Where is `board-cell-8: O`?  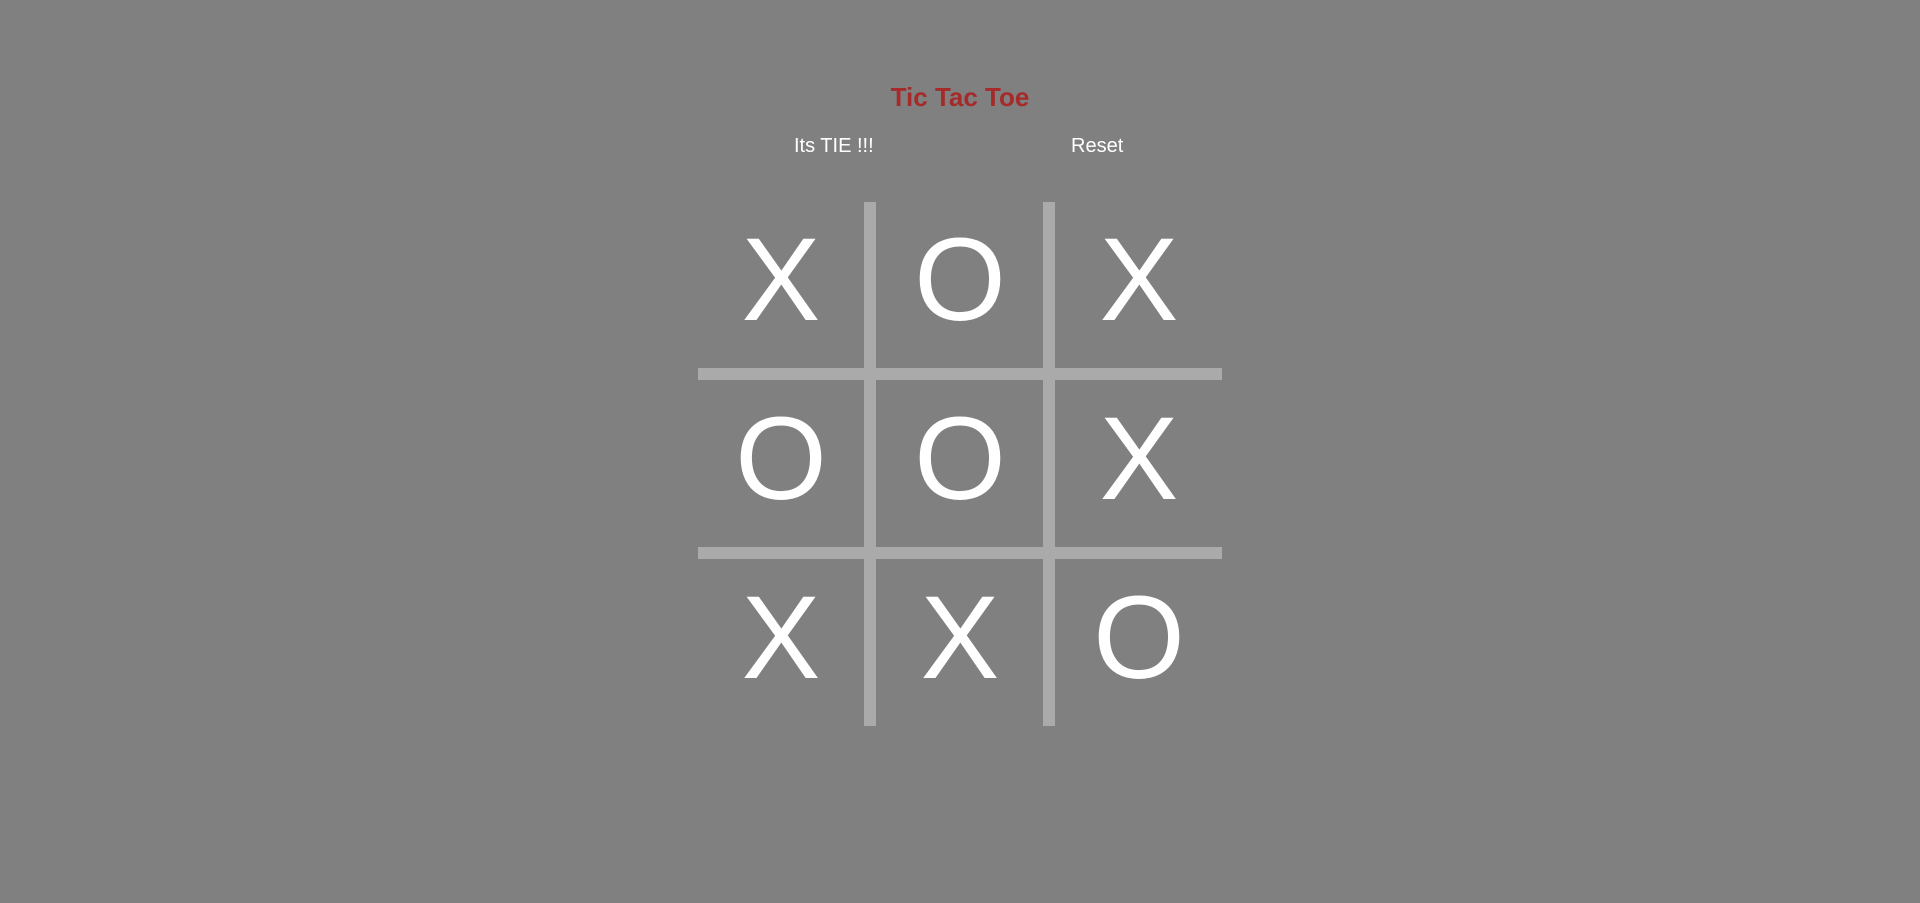
board-cell-8: O is located at coordinates (1139, 643).